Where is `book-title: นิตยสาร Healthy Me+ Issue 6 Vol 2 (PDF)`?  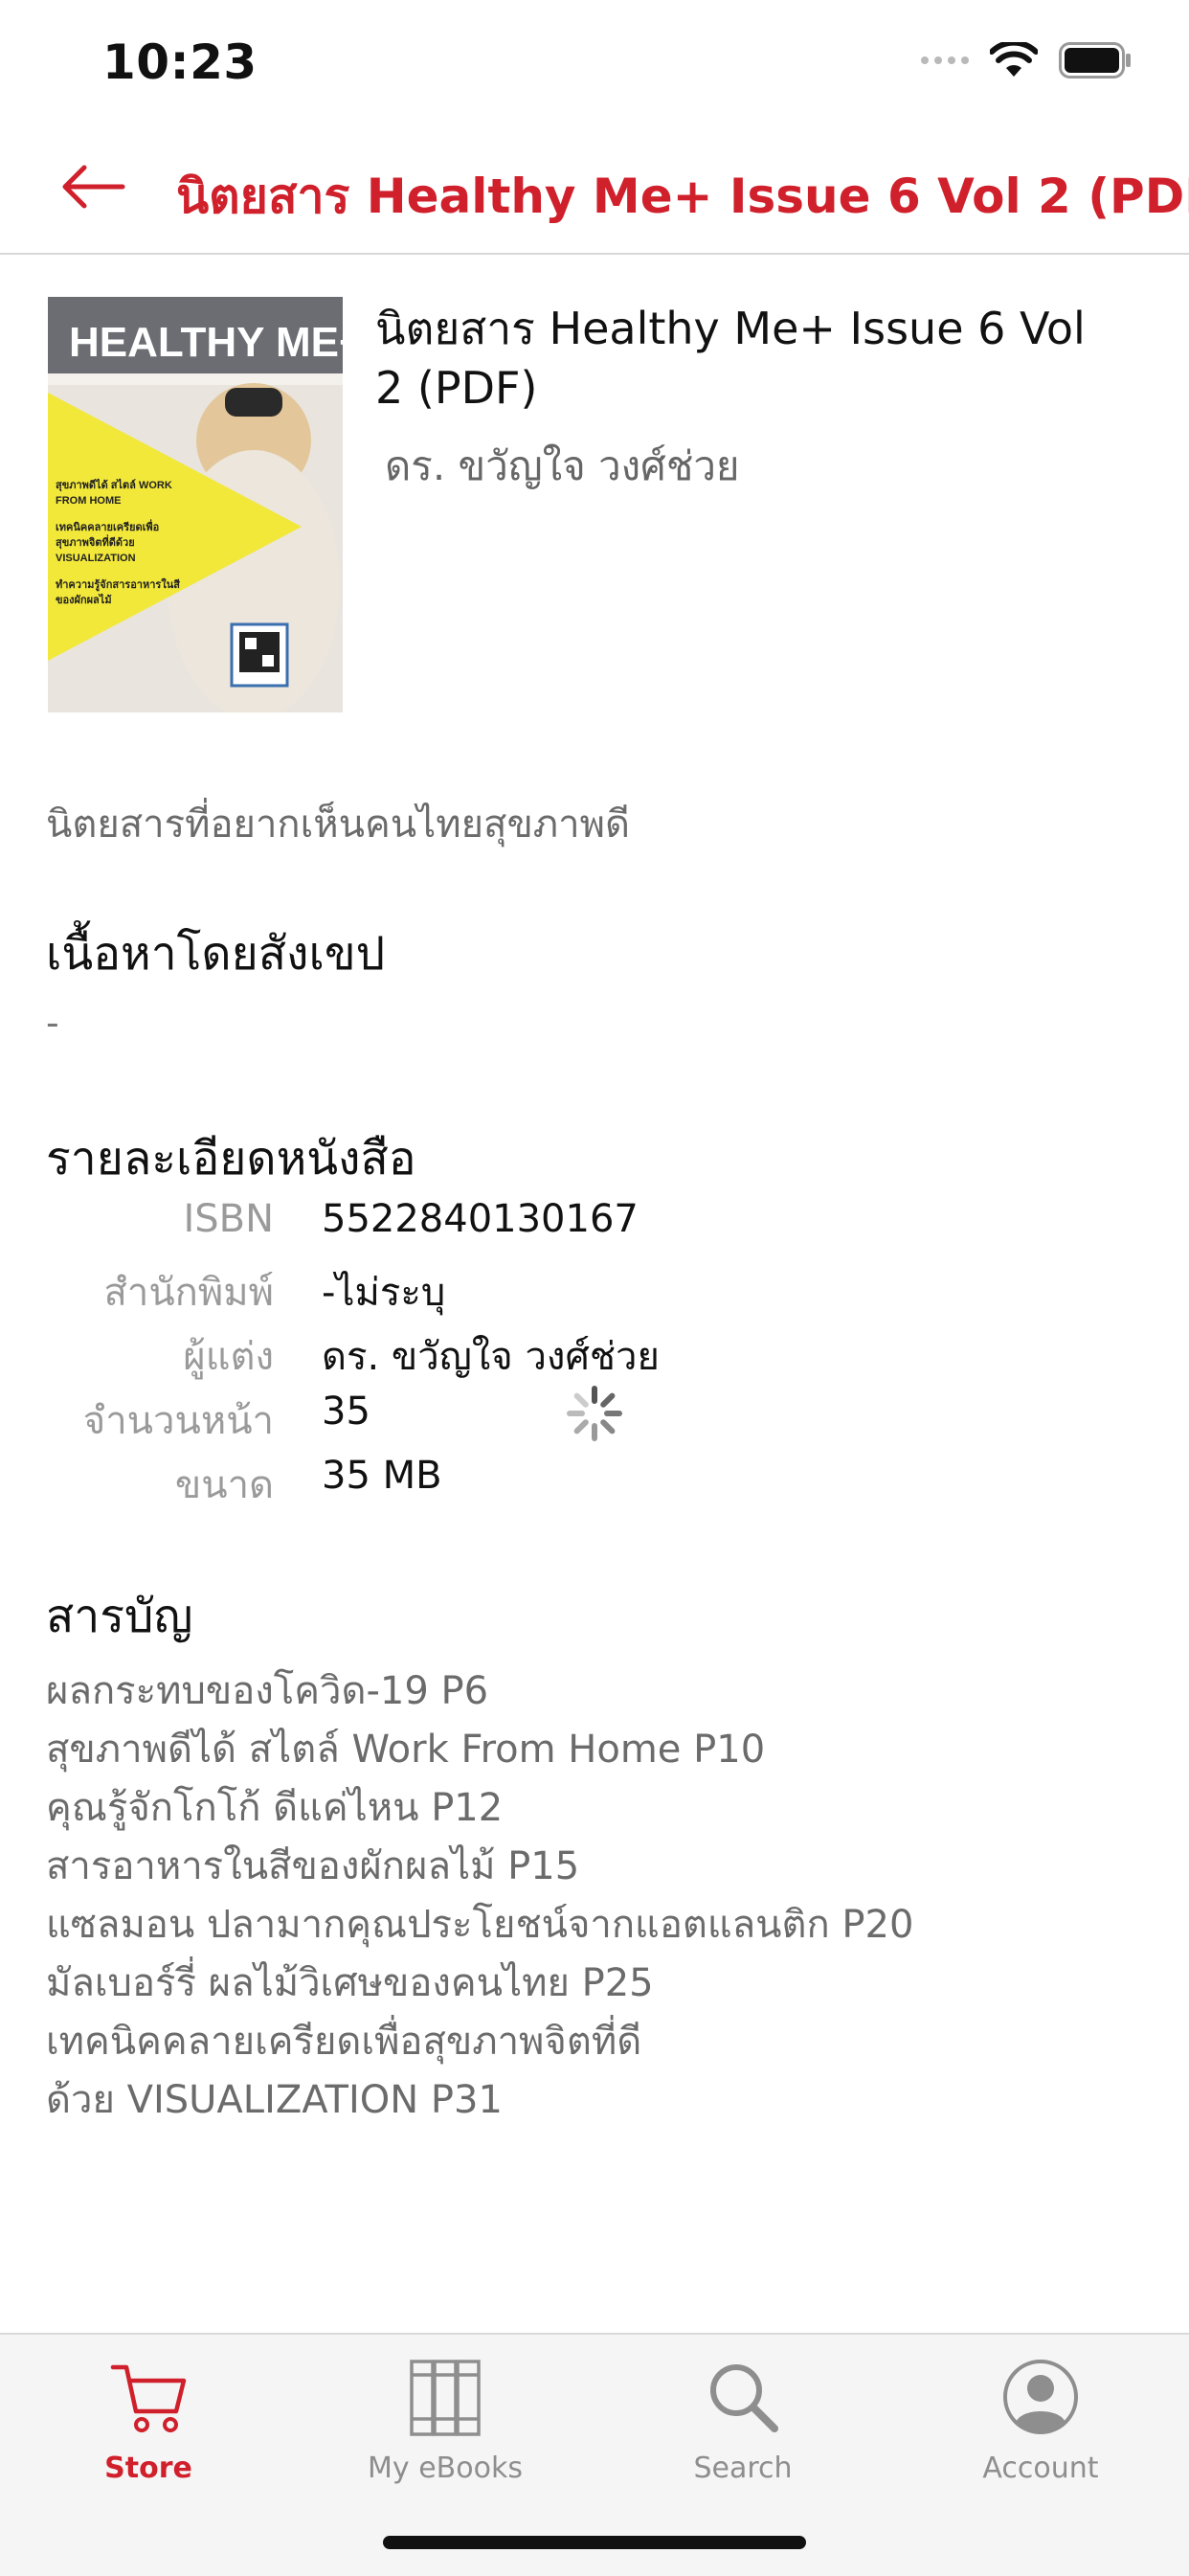 book-title: นิตยสาร Healthy Me+ Issue 6 Vol 2 (PDF) is located at coordinates (730, 358).